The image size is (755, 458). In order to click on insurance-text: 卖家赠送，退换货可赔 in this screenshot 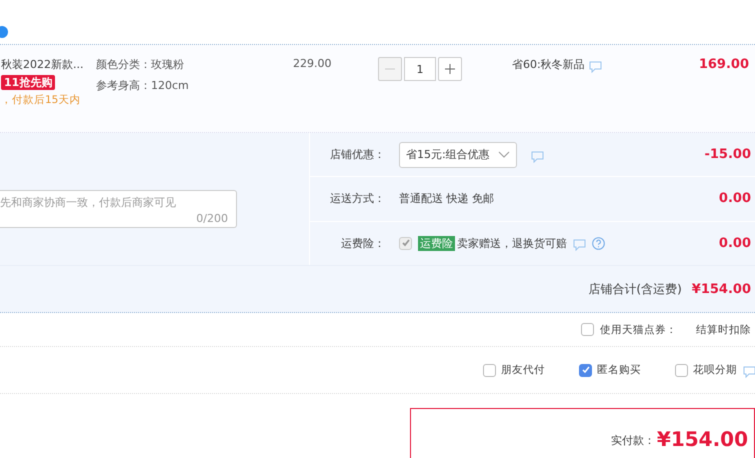, I will do `click(512, 243)`.